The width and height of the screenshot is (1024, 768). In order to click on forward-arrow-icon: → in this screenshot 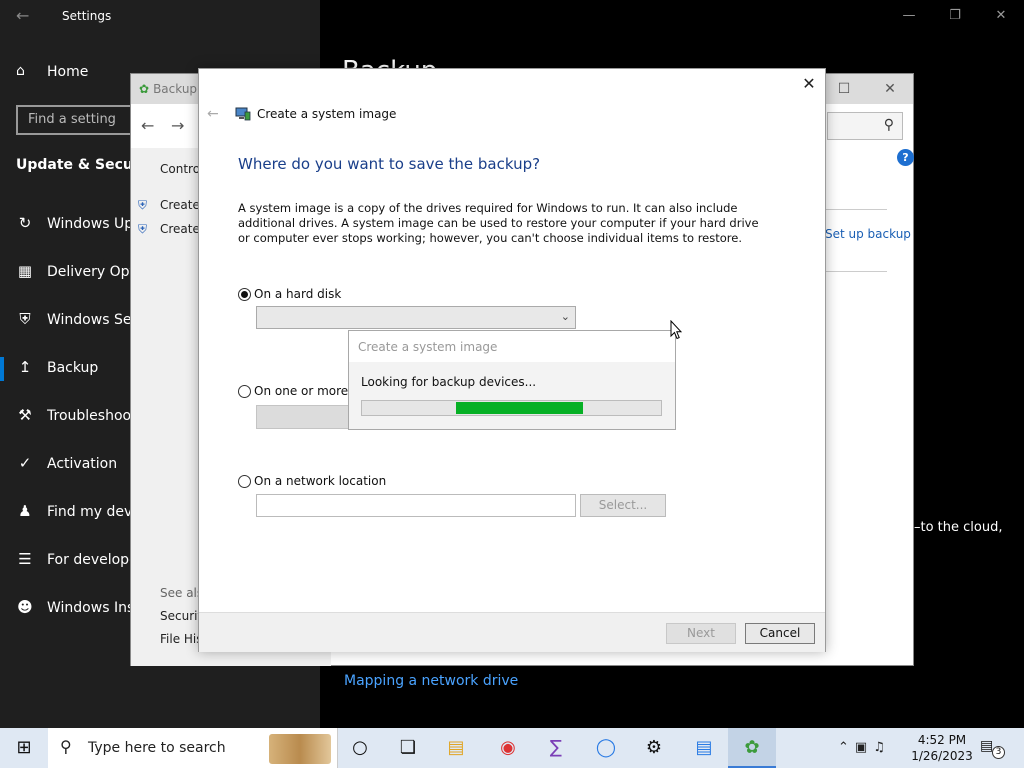, I will do `click(177, 125)`.